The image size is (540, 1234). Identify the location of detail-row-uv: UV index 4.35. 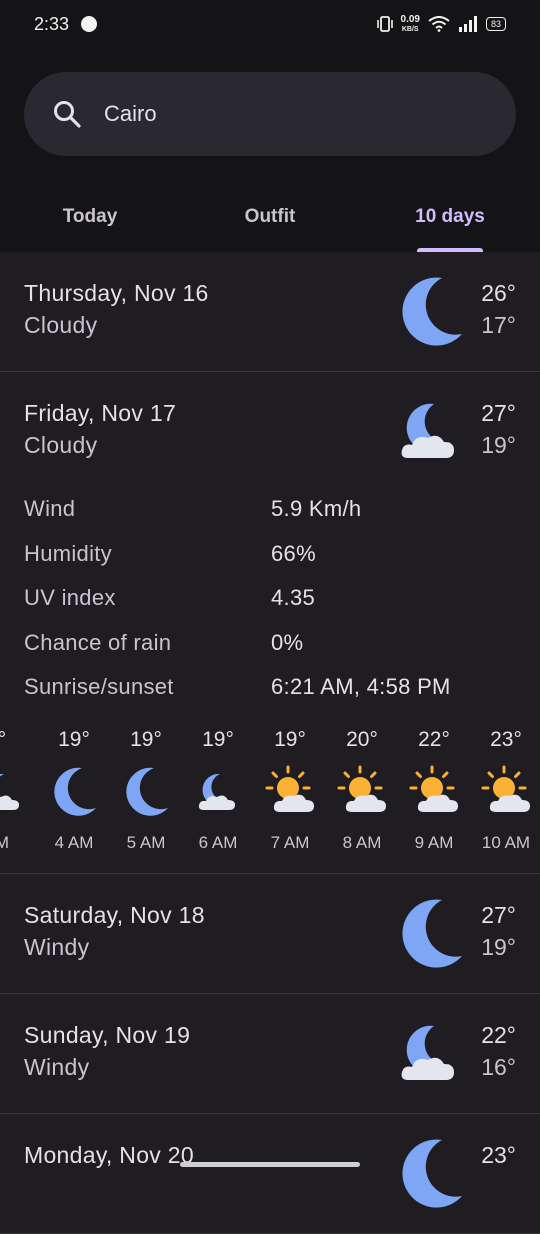
(274, 607).